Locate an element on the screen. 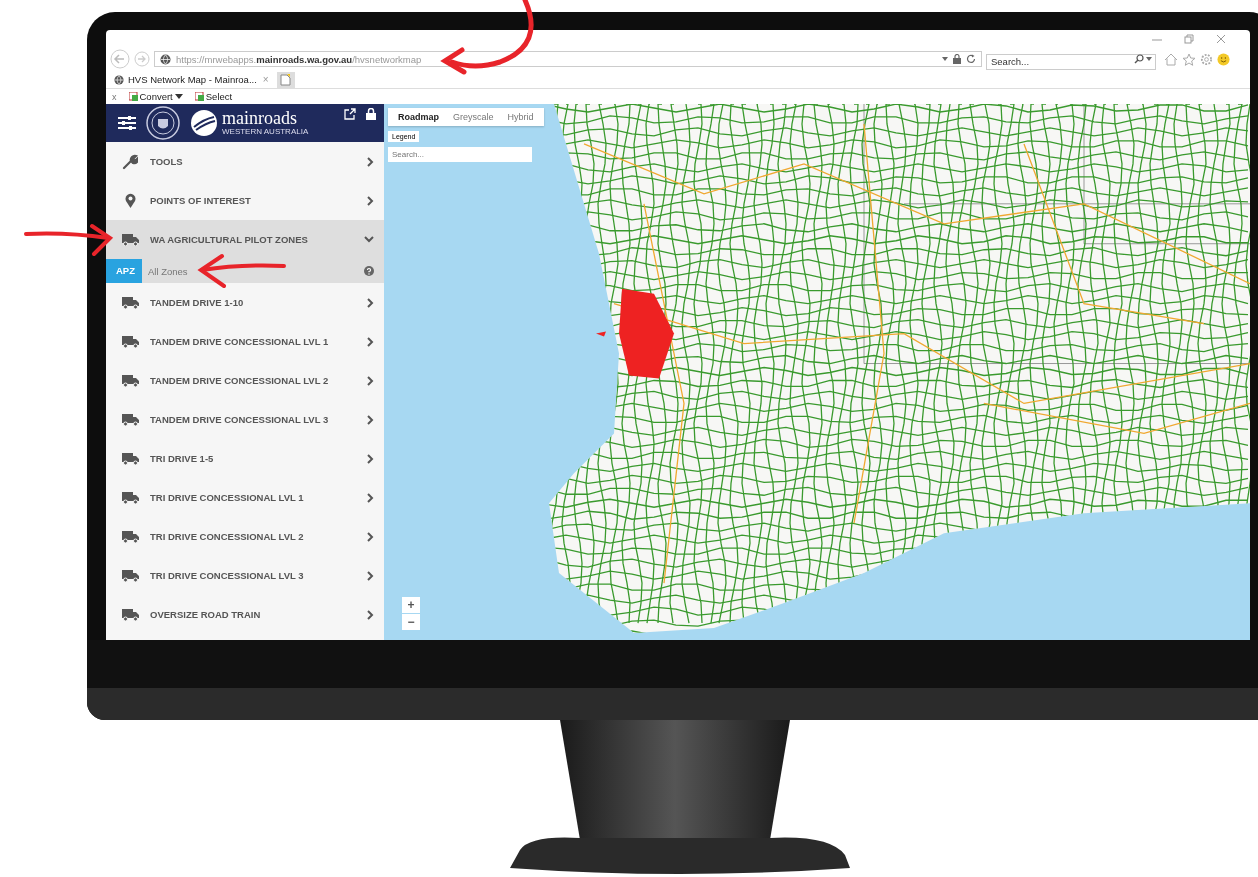 The image size is (1258, 877). sidebar-item: TRI DRIVE CONCESSIONAL LVL 3 is located at coordinates (245, 575).